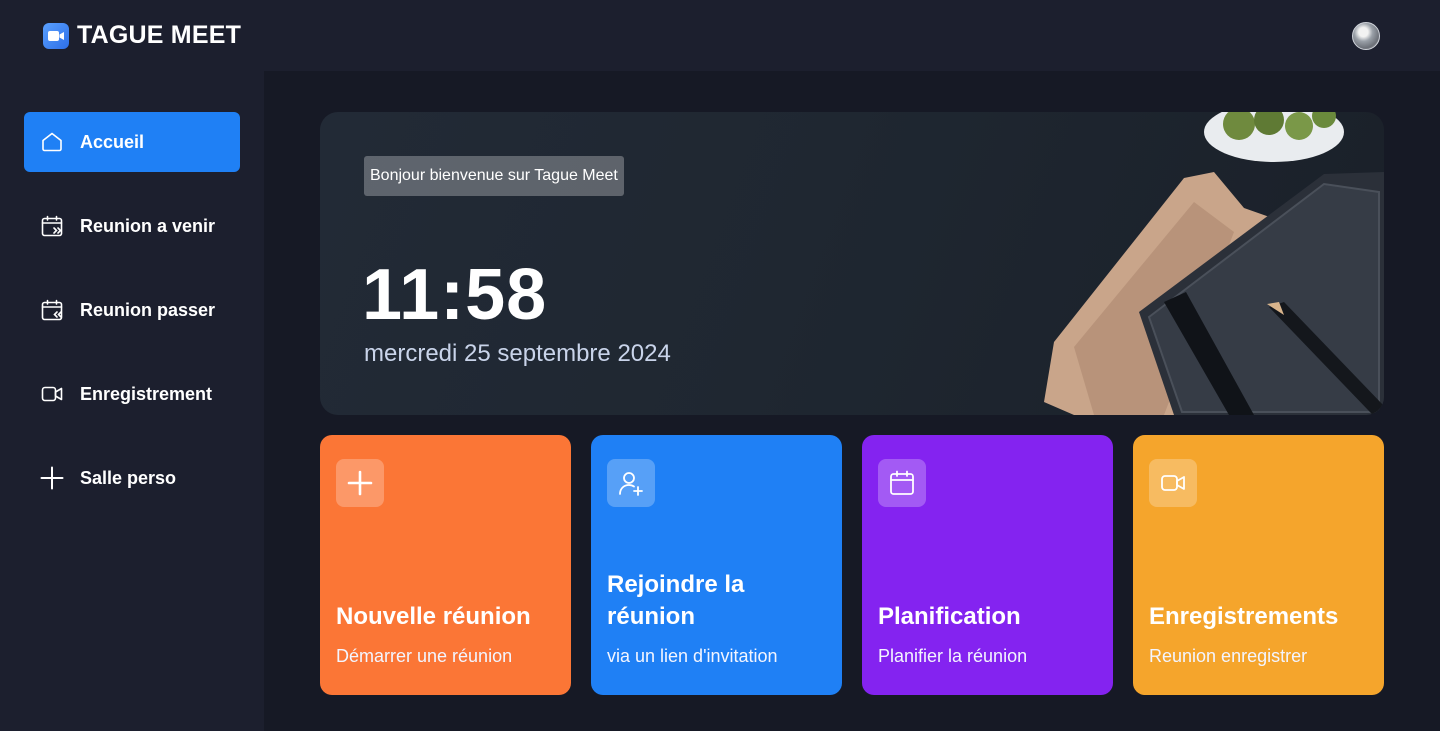 This screenshot has height=731, width=1440. What do you see at coordinates (148, 225) in the screenshot?
I see `sidebar-item-label: Reunion a venir` at bounding box center [148, 225].